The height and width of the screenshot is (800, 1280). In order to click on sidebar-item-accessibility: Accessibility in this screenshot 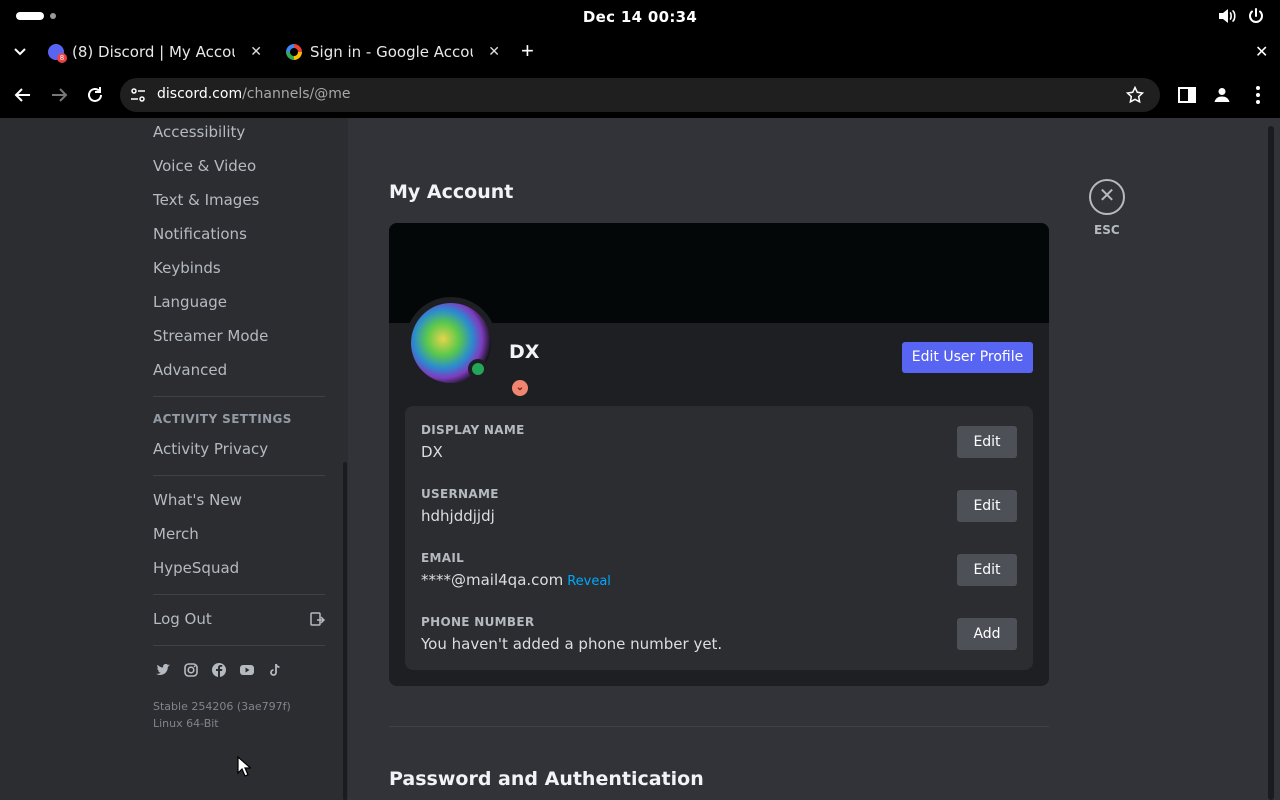, I will do `click(199, 132)`.